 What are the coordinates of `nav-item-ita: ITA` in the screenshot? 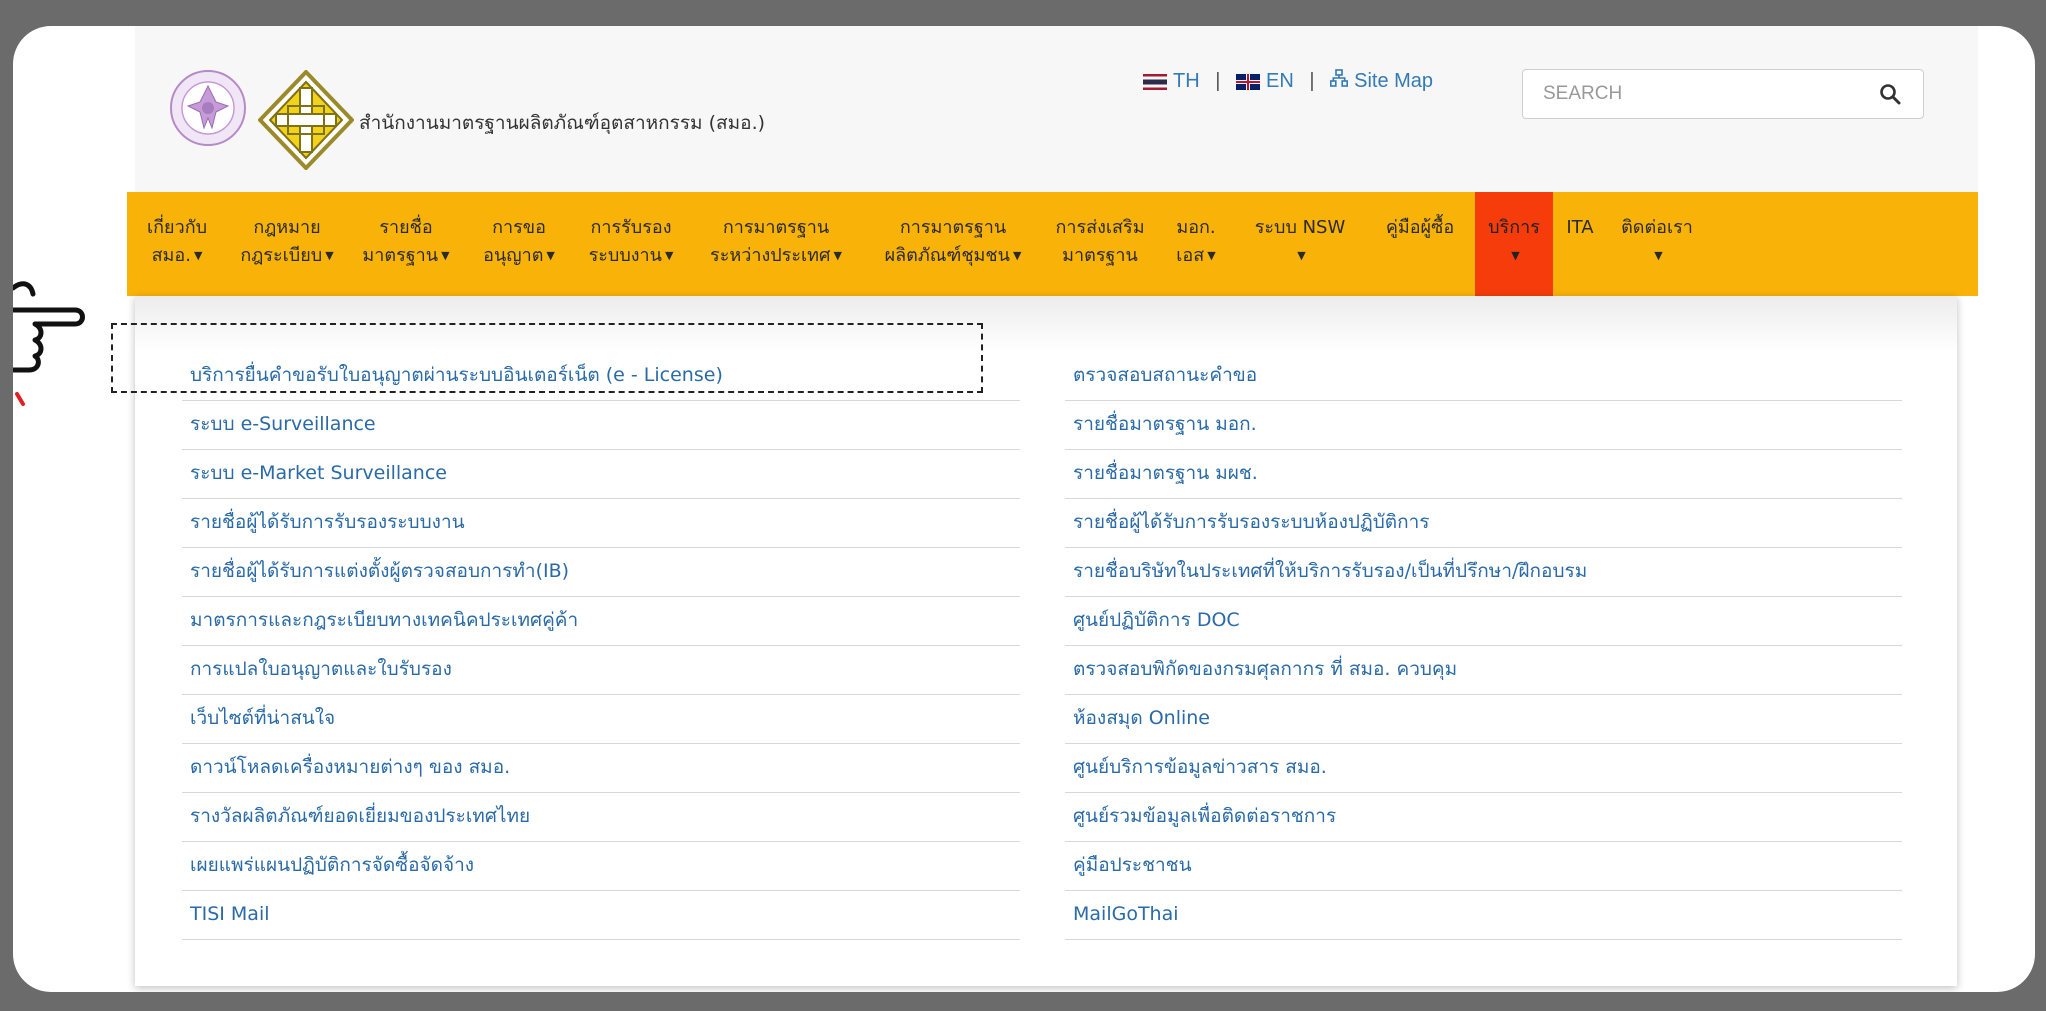 It's located at (1580, 244).